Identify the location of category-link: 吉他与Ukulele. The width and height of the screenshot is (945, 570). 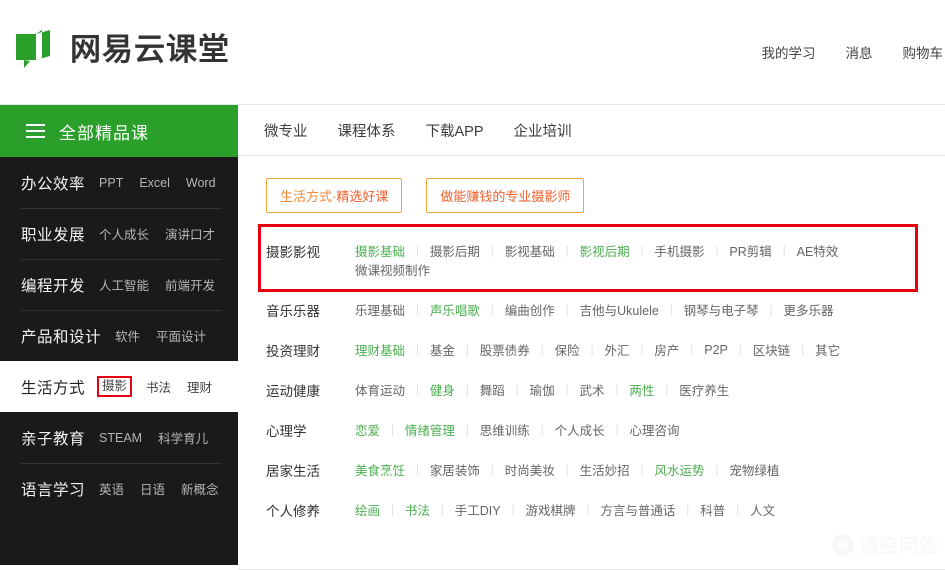
(619, 309).